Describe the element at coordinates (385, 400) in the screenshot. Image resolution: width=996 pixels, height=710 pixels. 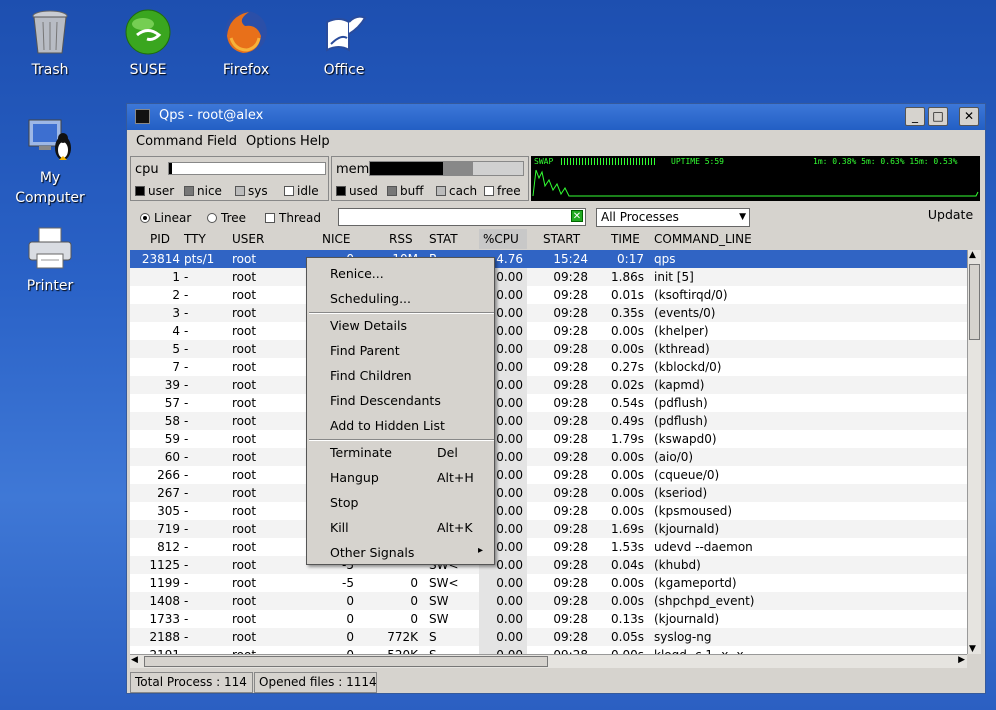
I see `menu-item-find-descendants: Find Descendants` at that location.